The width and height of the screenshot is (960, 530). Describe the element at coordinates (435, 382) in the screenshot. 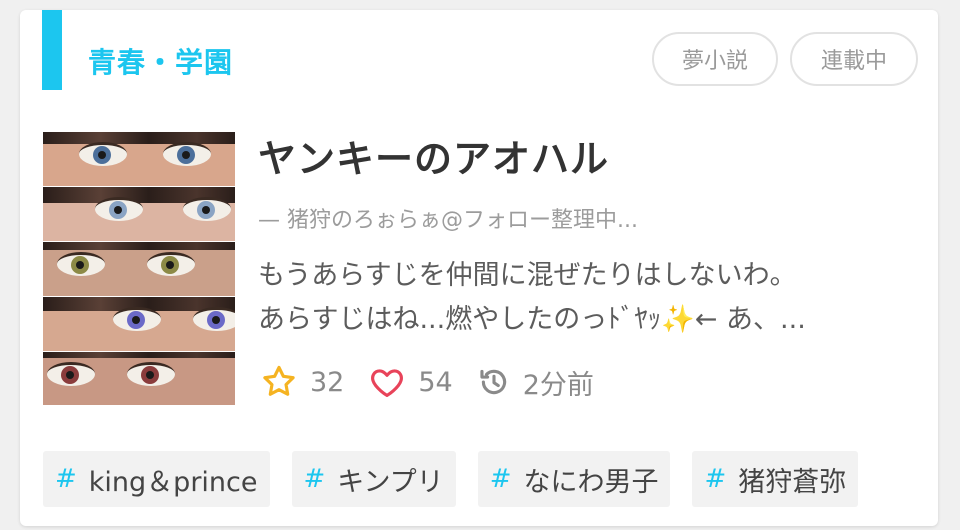

I see `like-count-value: 54` at that location.